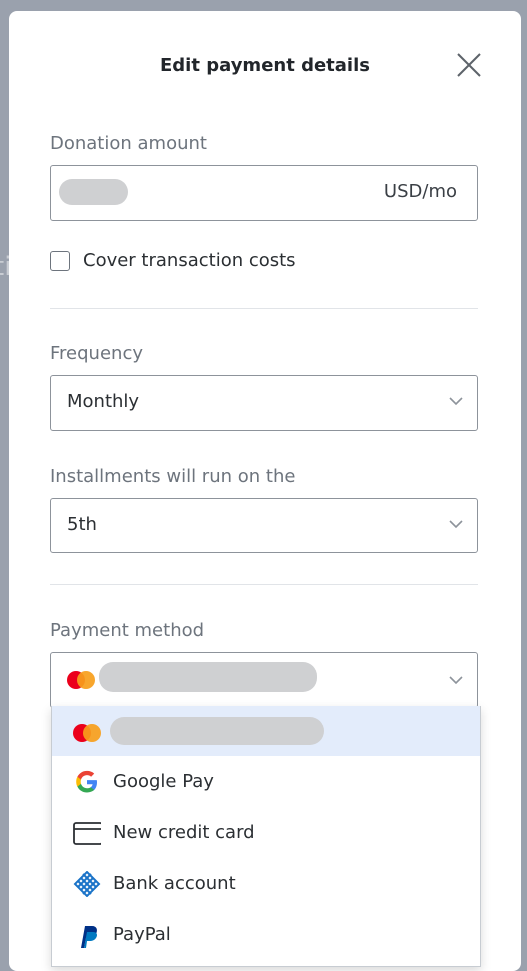 The height and width of the screenshot is (971, 527). I want to click on paypal-icon, so click(89, 937).